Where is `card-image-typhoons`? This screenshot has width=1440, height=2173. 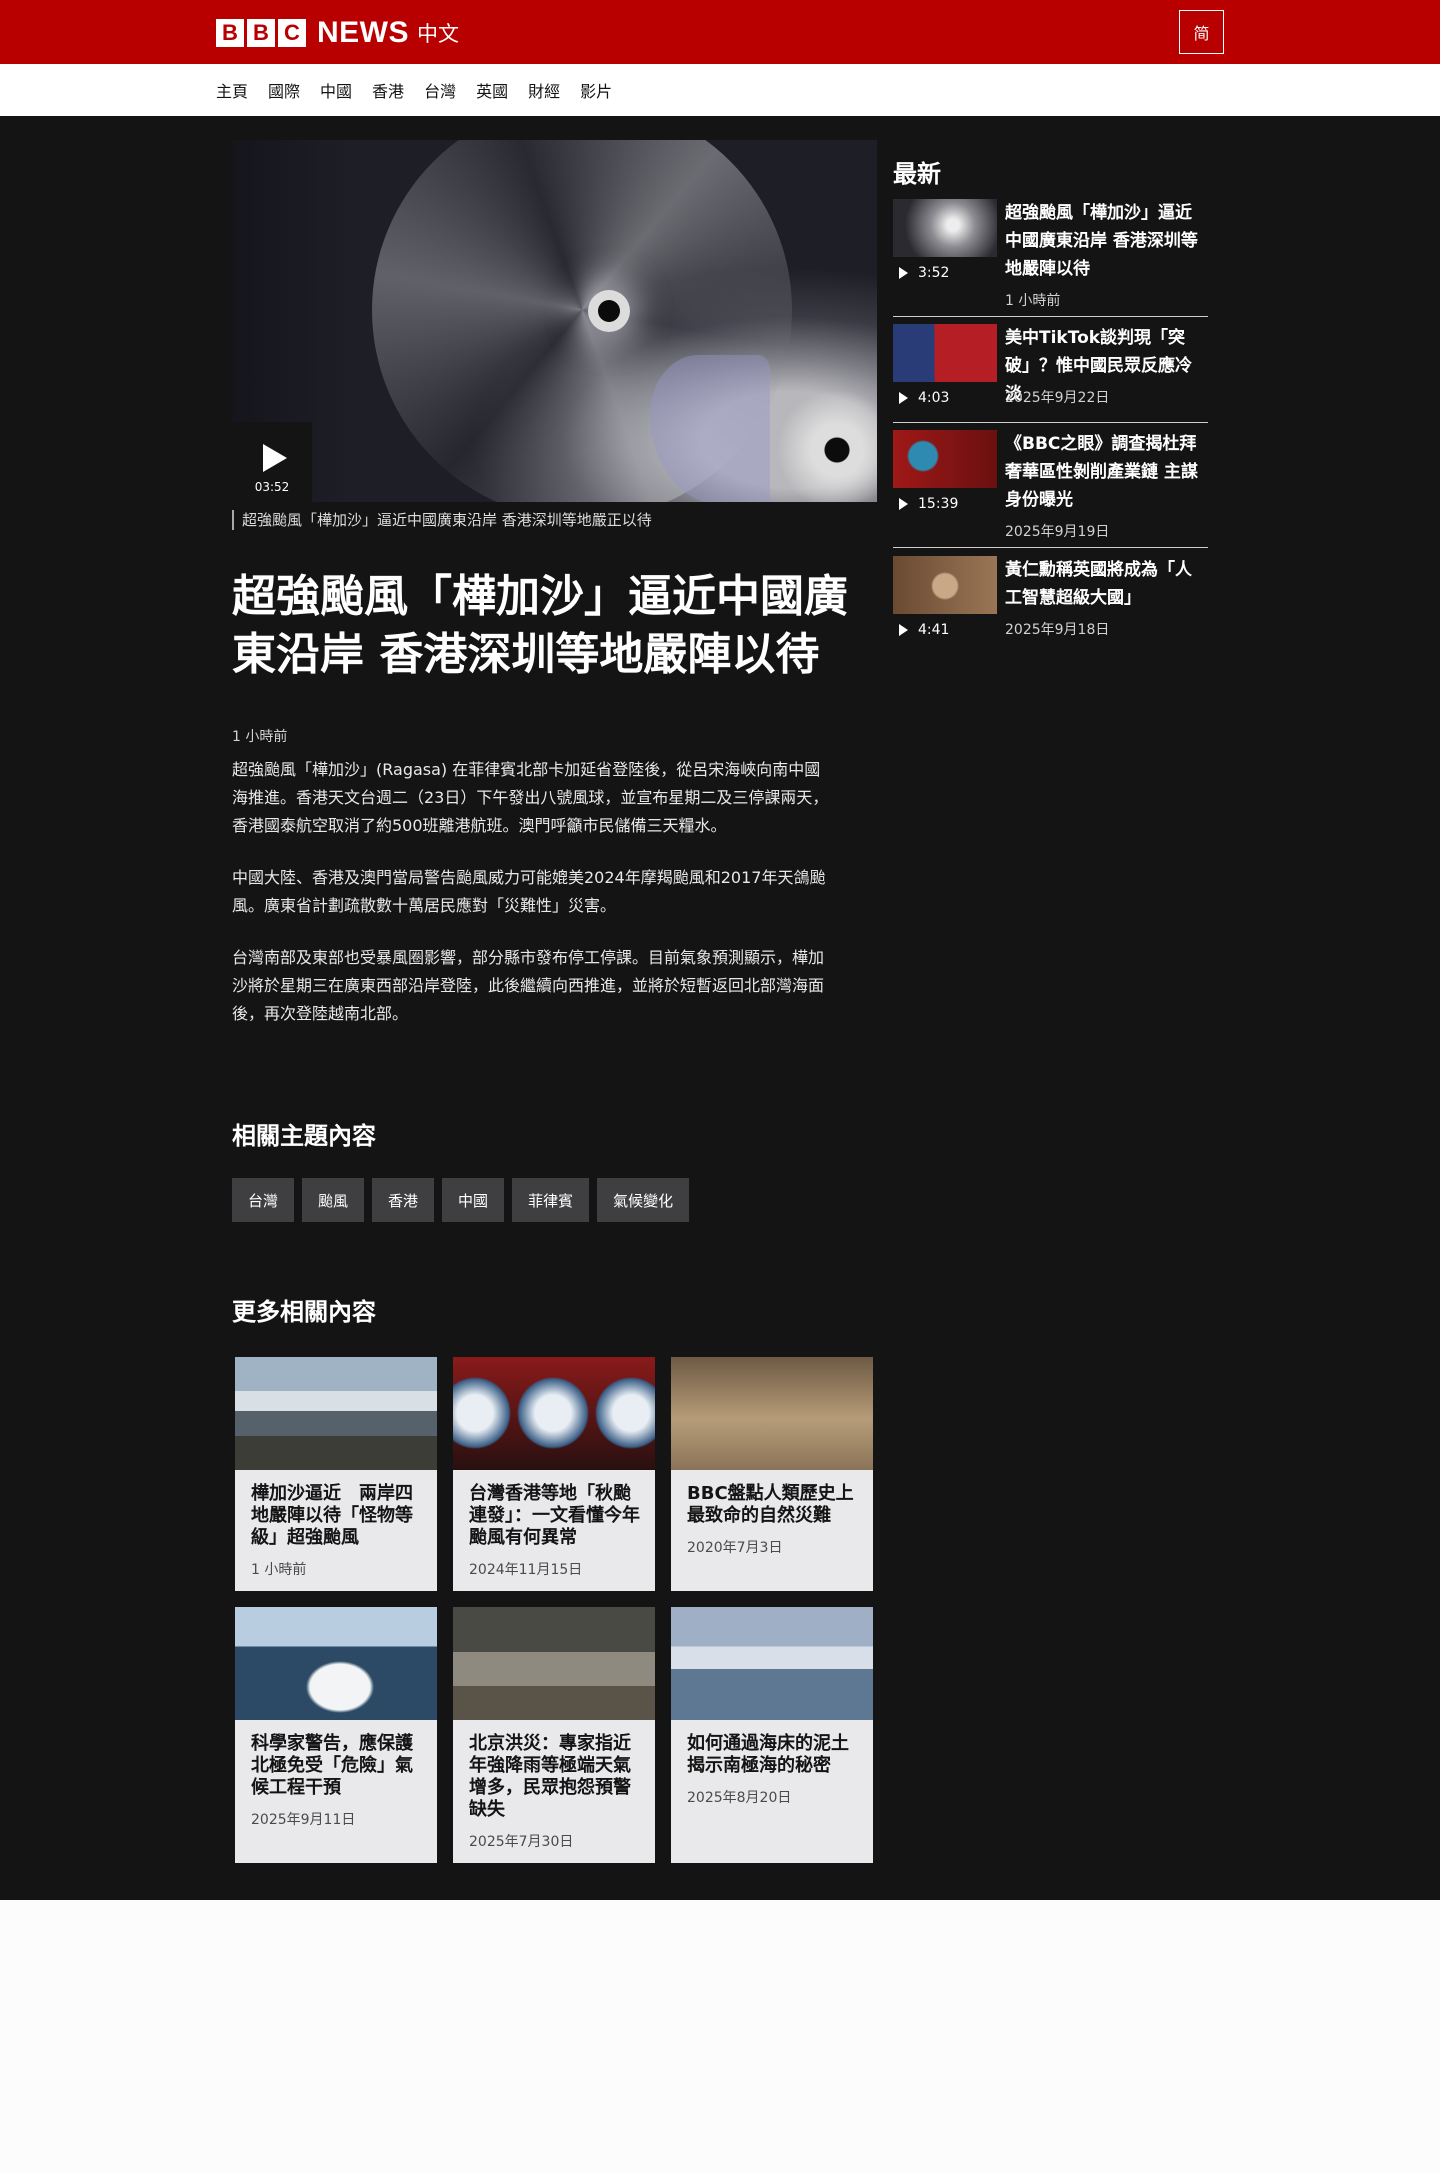
card-image-typhoons is located at coordinates (554, 1413).